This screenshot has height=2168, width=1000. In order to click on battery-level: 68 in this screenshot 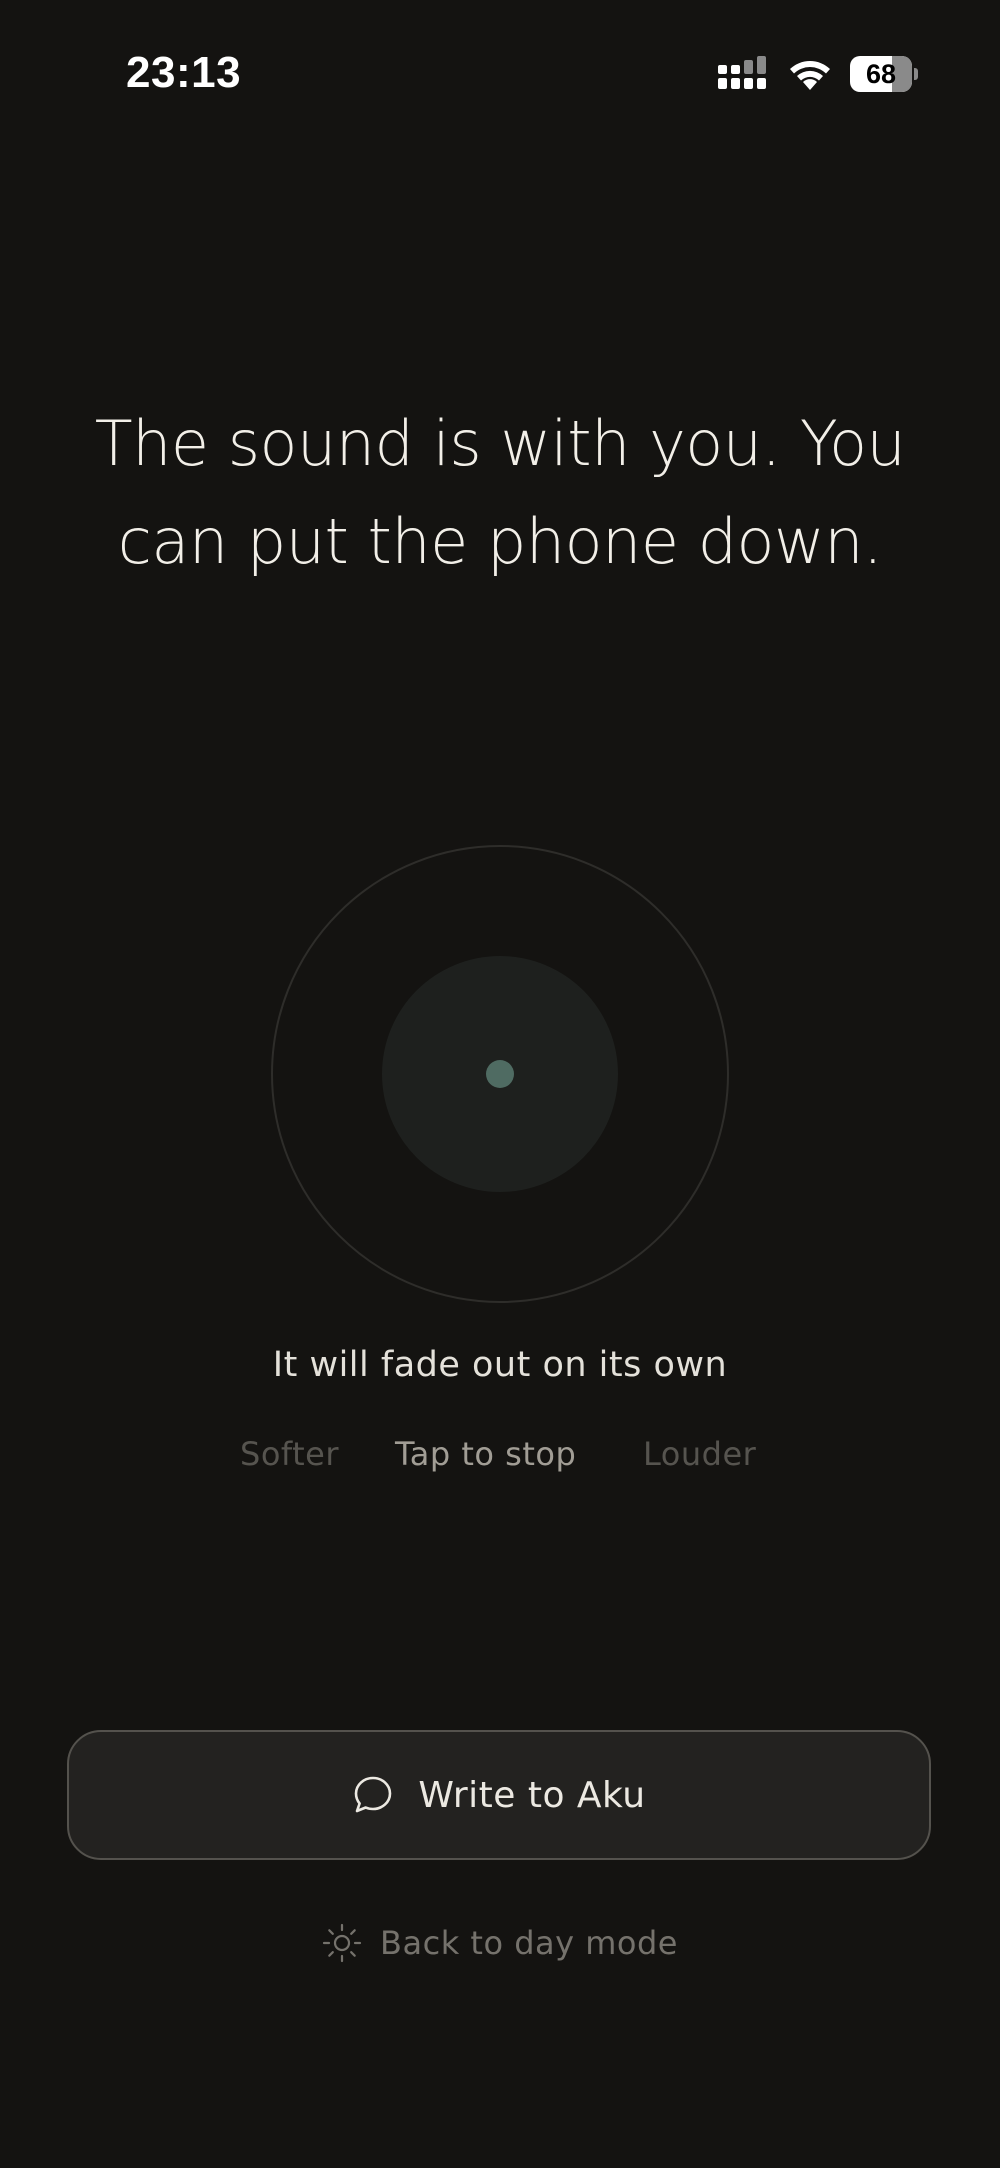, I will do `click(881, 73)`.